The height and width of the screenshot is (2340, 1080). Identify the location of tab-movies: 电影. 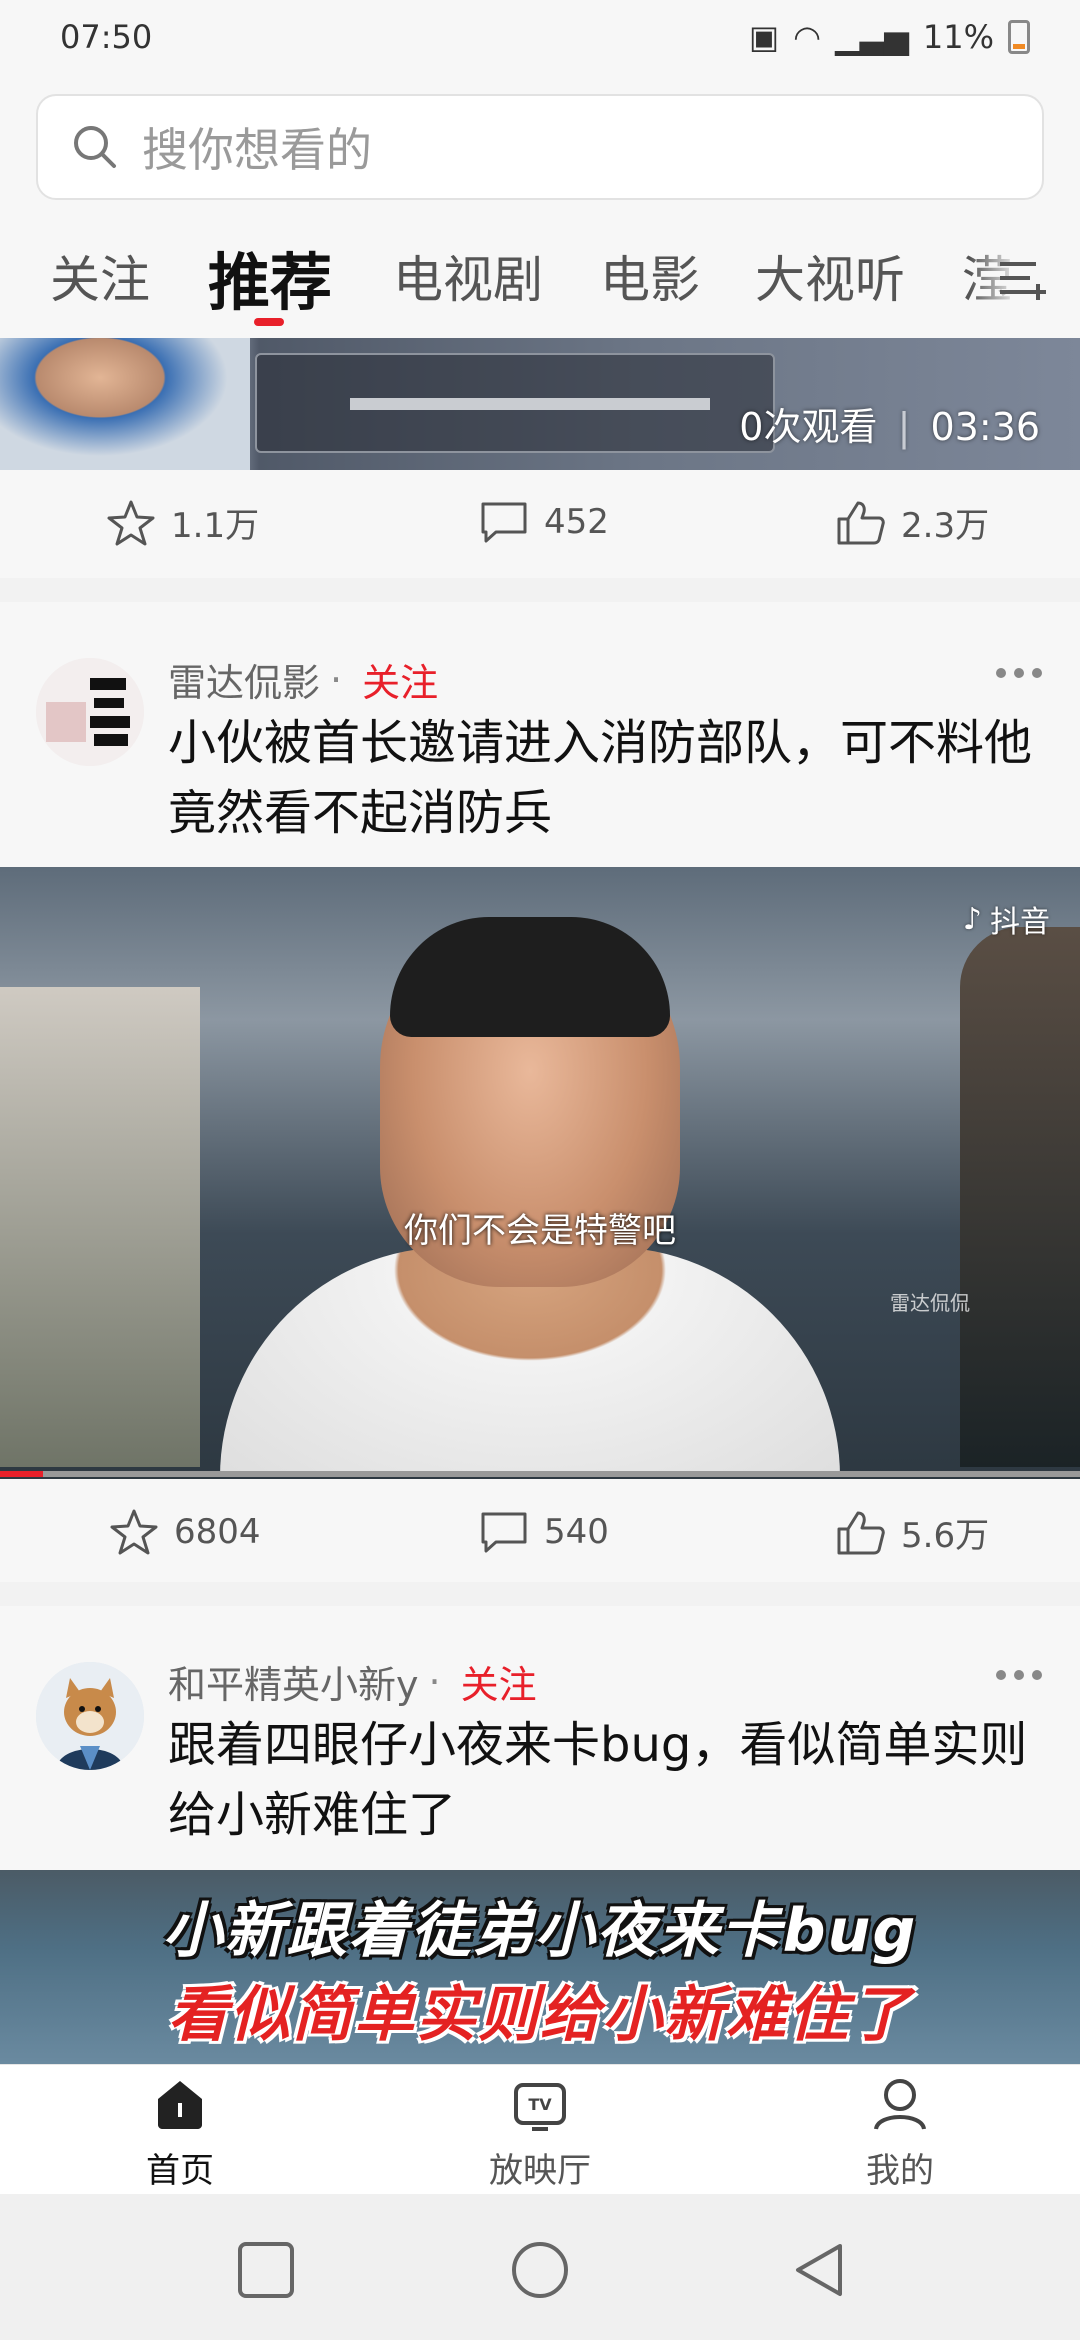
(650, 276).